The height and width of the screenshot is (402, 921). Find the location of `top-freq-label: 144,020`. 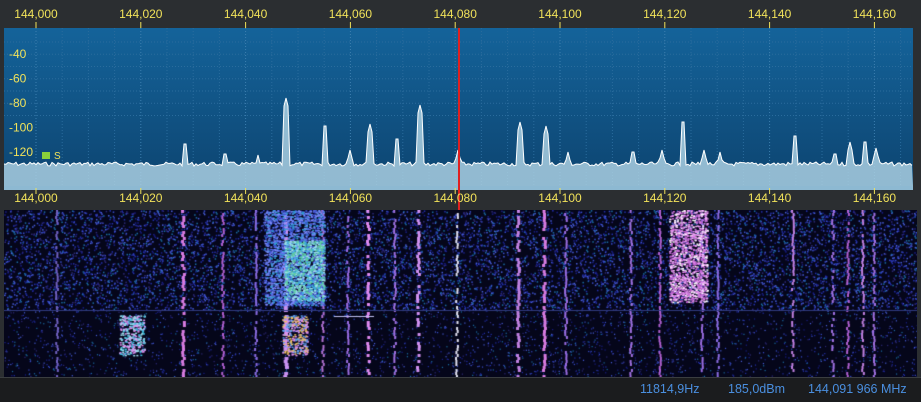

top-freq-label: 144,020 is located at coordinates (141, 14).